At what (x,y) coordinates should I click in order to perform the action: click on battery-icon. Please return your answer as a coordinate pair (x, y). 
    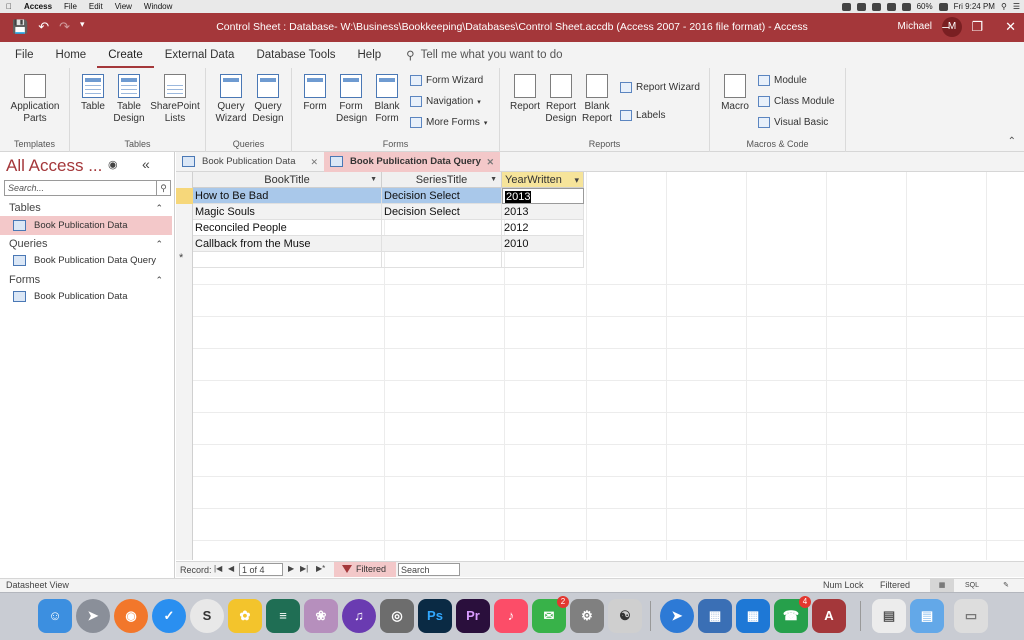
    Looking at the image, I should click on (943, 6).